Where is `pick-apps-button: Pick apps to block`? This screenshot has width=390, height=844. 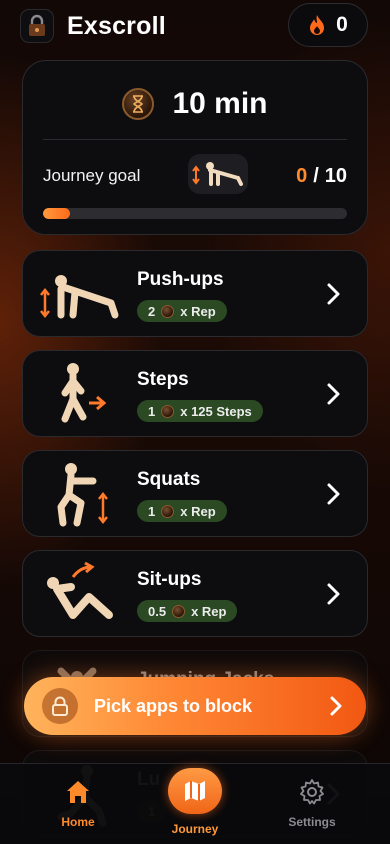
pick-apps-button: Pick apps to block is located at coordinates (195, 706).